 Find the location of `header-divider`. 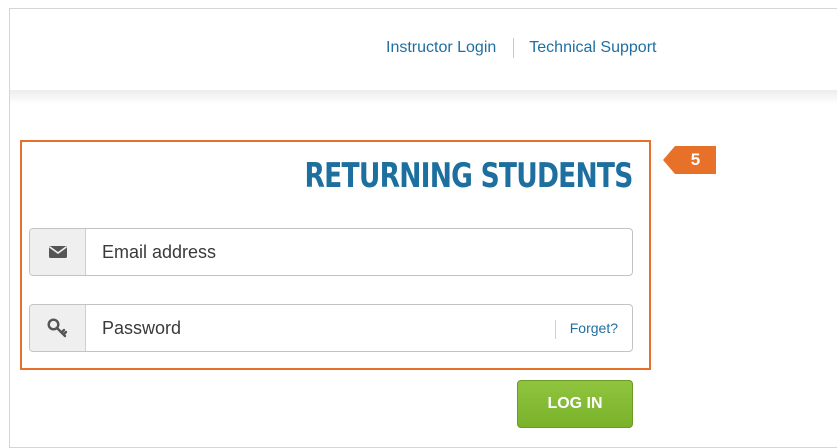

header-divider is located at coordinates (423, 97).